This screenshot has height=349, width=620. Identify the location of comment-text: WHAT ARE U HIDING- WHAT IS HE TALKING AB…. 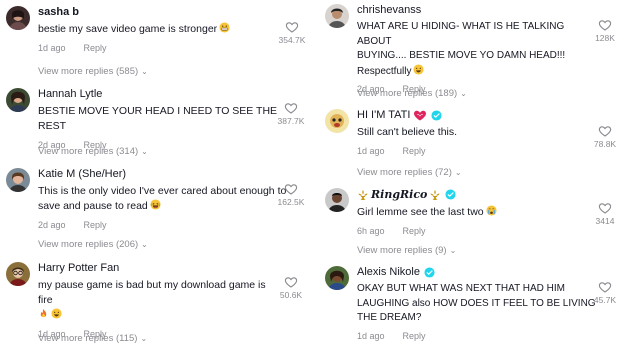
(461, 49).